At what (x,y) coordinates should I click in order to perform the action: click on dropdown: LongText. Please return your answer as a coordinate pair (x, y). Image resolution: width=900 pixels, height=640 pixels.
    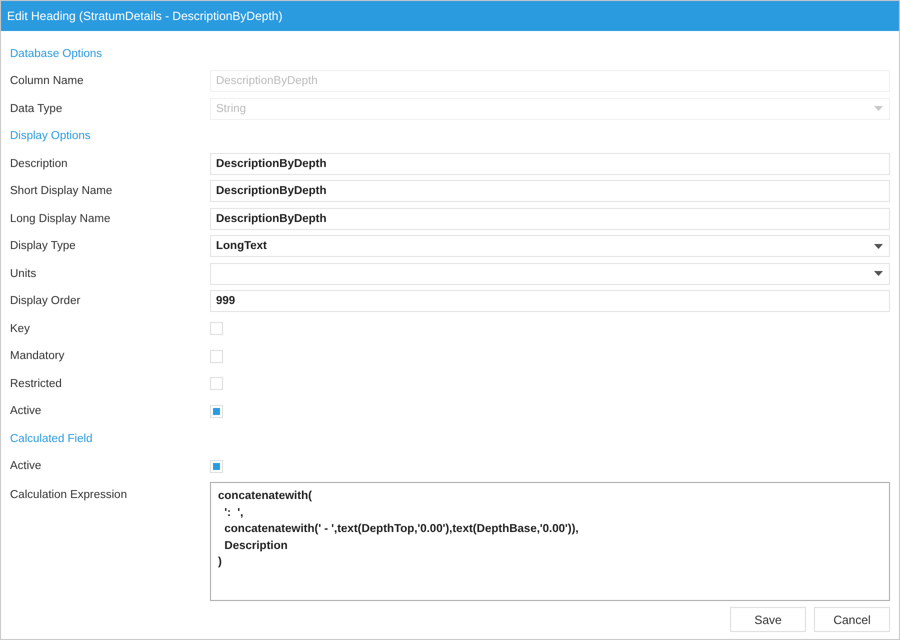
    Looking at the image, I should click on (550, 246).